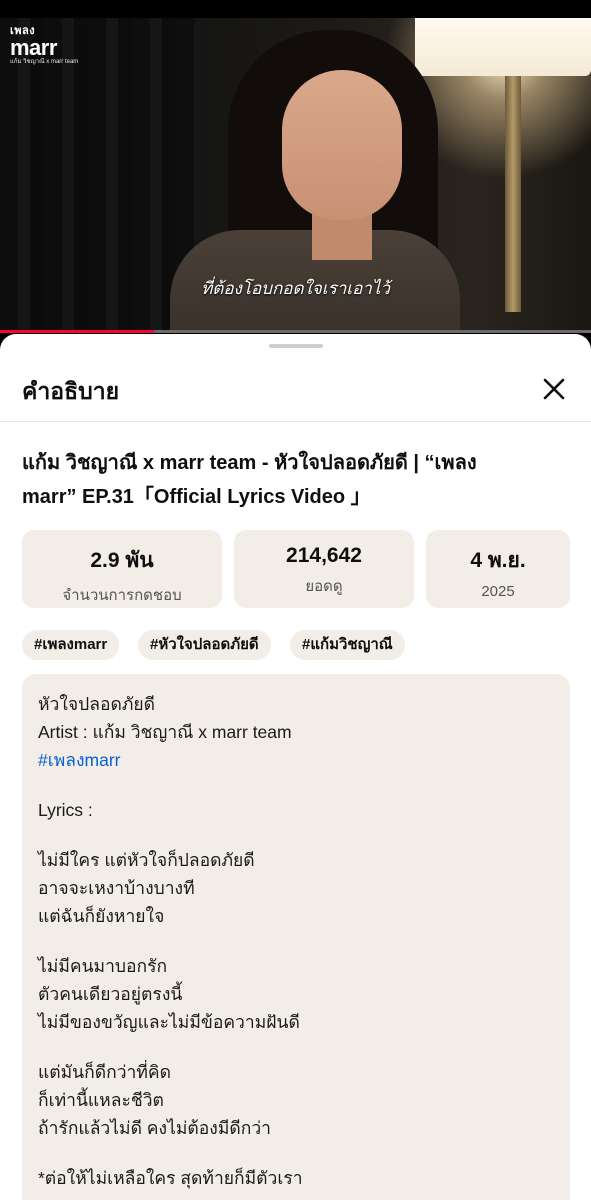 This screenshot has height=1200, width=591. I want to click on lyric-line: ก็เท่านี้แหละชีวิต, so click(101, 1100).